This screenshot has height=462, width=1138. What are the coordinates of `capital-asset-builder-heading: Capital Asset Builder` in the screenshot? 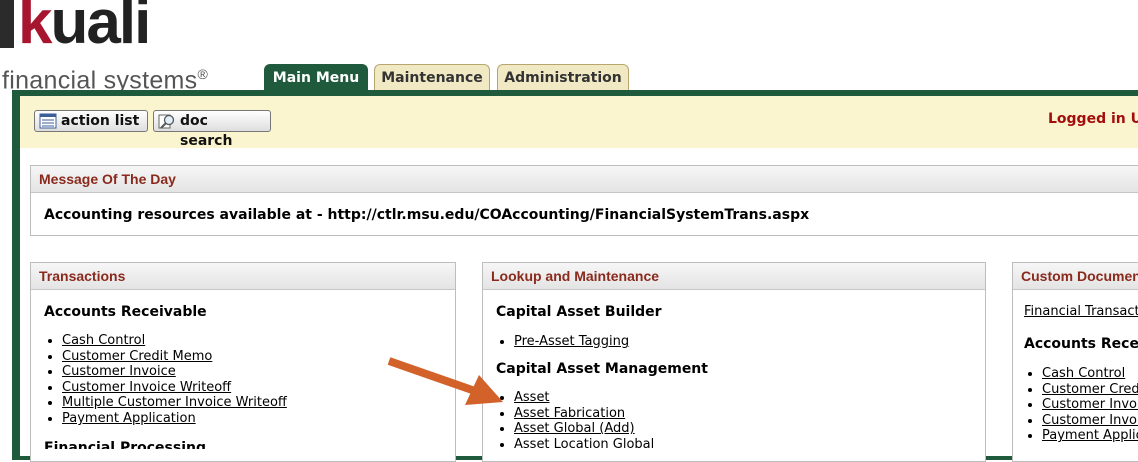 It's located at (579, 312).